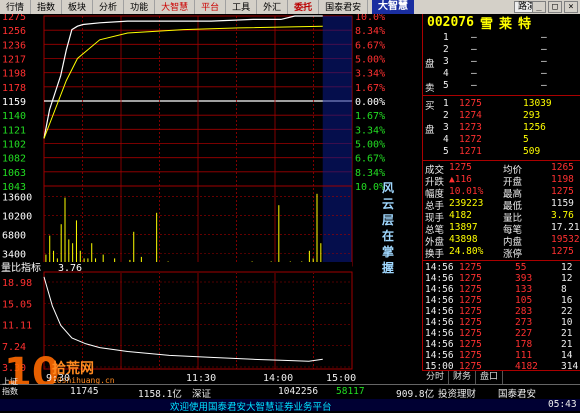  I want to click on menu-item-4: 功能, so click(140, 7).